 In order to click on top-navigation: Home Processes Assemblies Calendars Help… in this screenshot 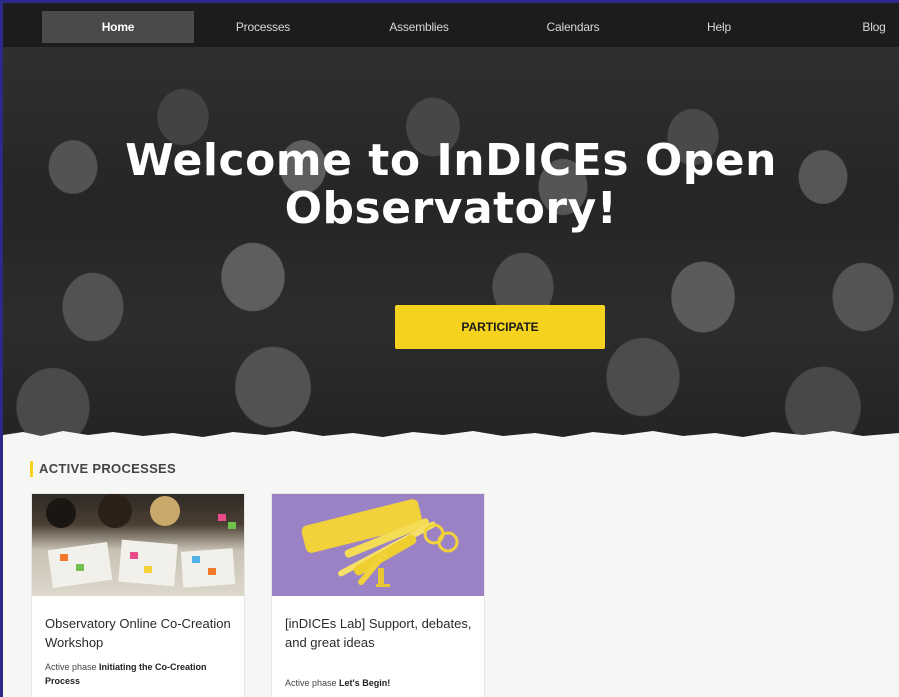, I will do `click(451, 25)`.